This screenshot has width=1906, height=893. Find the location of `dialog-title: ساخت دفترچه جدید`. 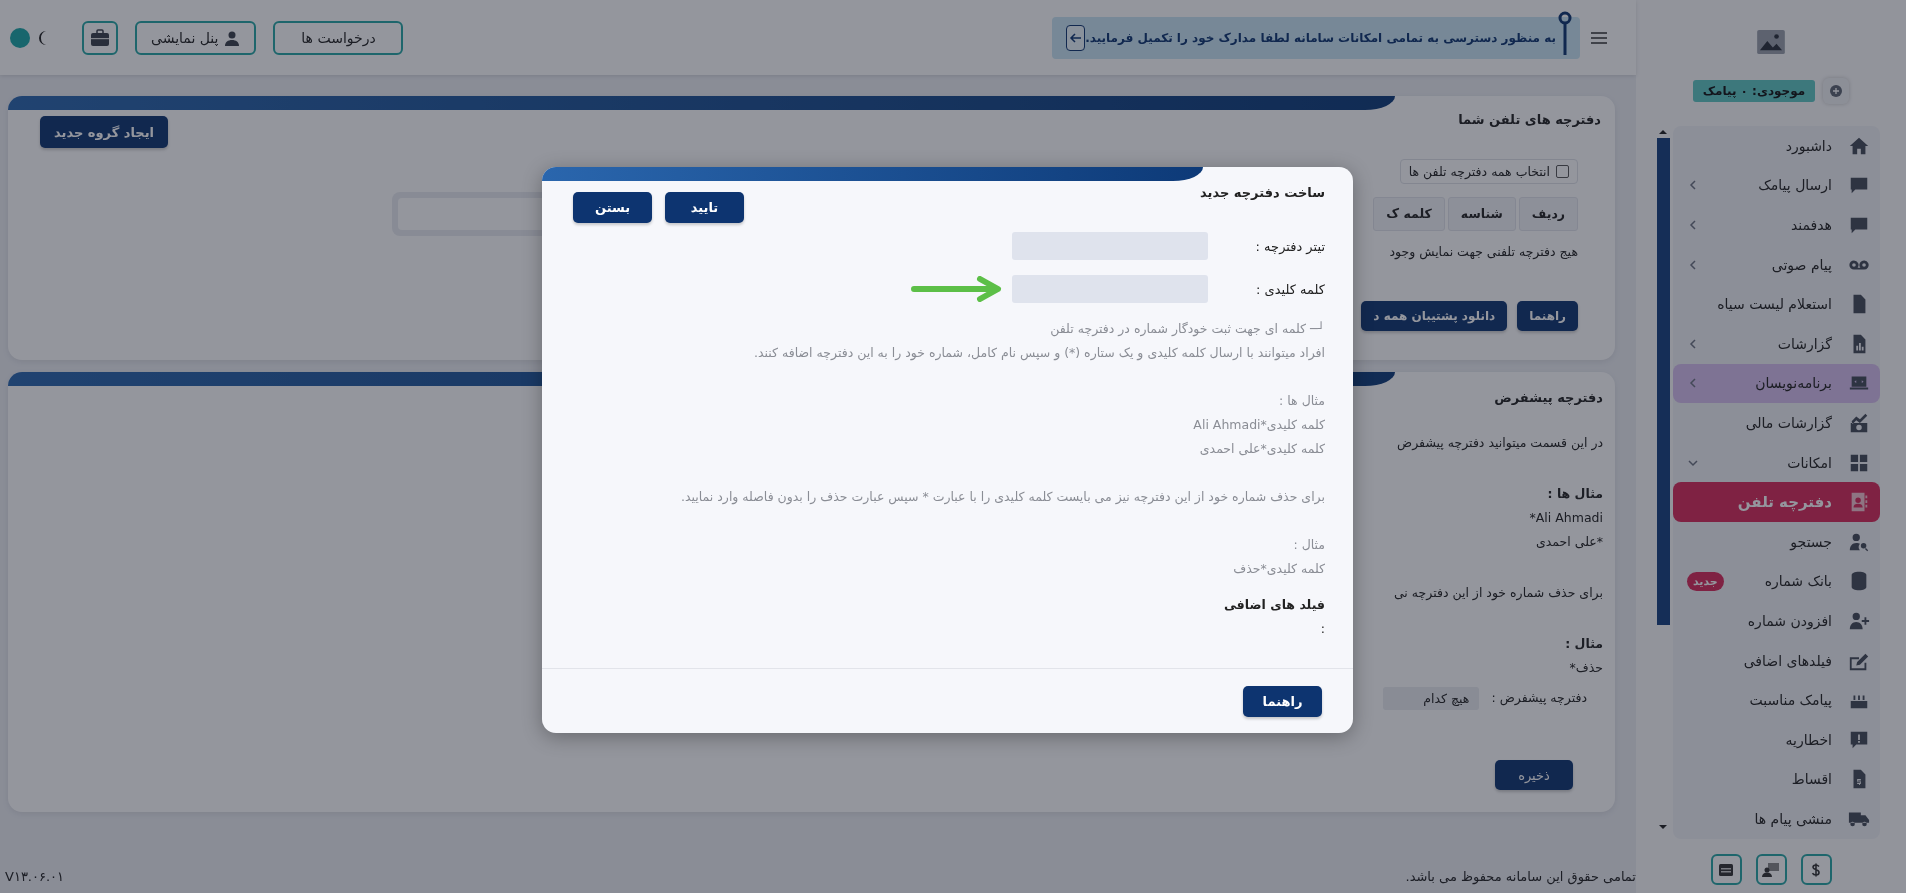

dialog-title: ساخت دفترچه جدید is located at coordinates (1262, 192).